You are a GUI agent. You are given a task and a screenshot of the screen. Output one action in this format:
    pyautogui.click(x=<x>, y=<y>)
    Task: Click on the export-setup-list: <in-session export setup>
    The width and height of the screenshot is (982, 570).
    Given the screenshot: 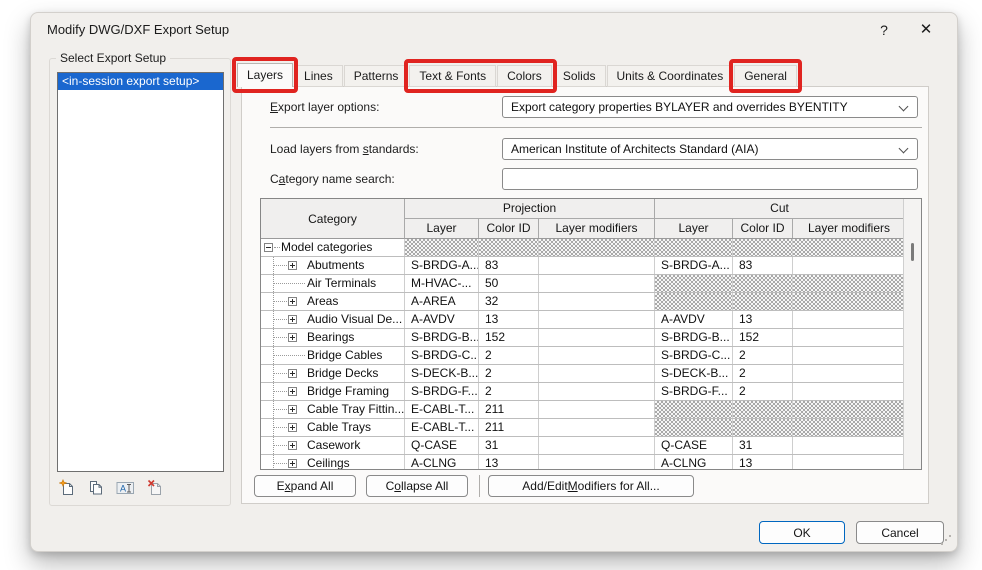 What is the action you would take?
    pyautogui.click(x=140, y=272)
    